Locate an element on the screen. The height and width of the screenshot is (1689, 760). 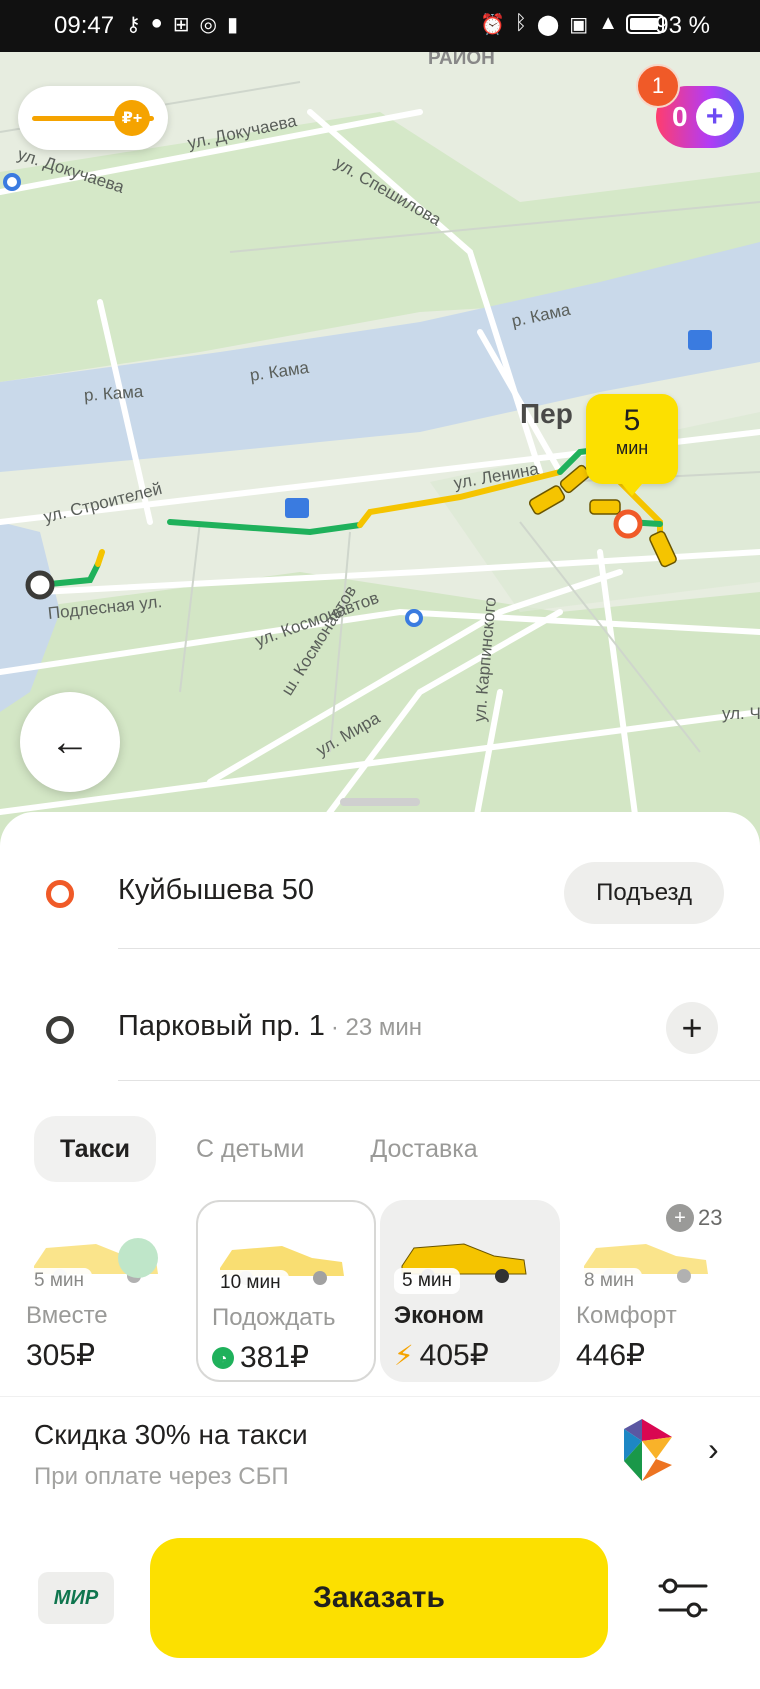
promo-title: Скидка 30% на такси is located at coordinates (171, 1434).